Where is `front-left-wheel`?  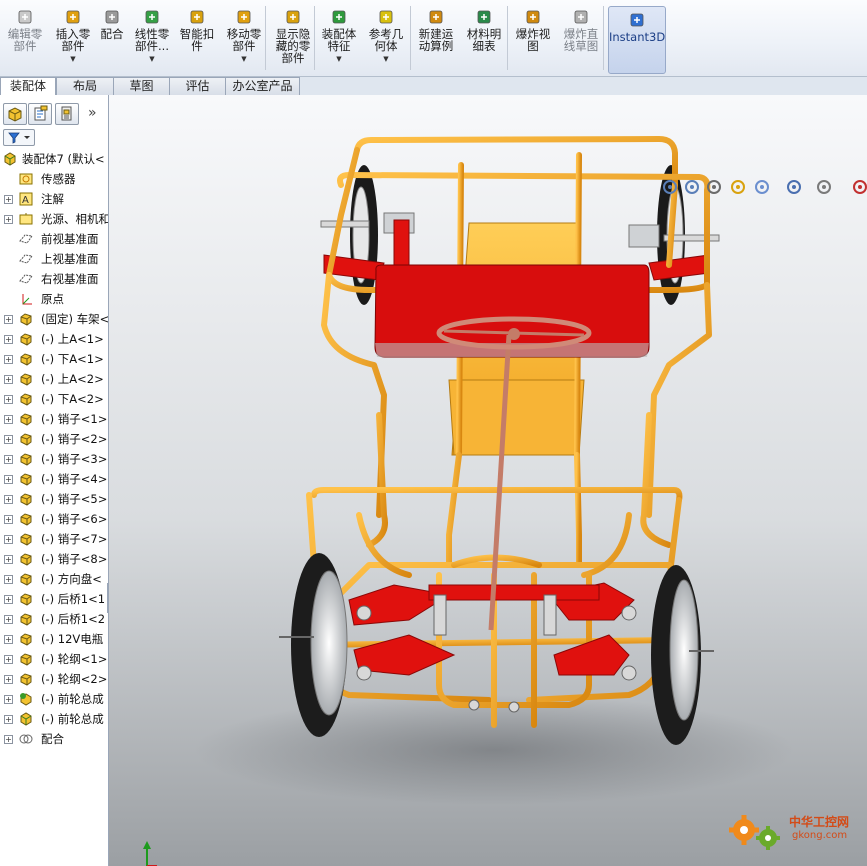 front-left-wheel is located at coordinates (313, 645).